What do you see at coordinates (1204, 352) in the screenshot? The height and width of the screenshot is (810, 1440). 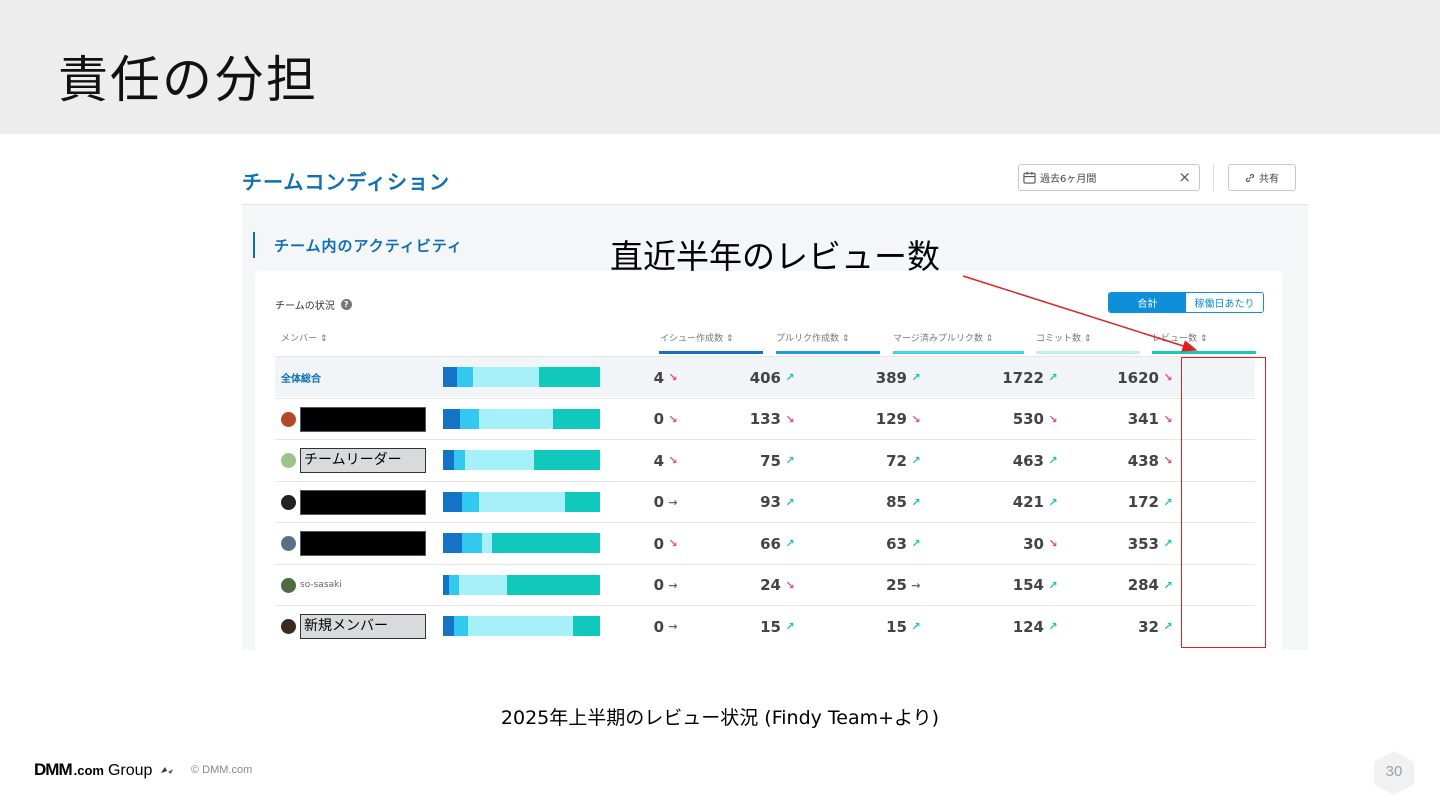 I see `column-accent-reviews` at bounding box center [1204, 352].